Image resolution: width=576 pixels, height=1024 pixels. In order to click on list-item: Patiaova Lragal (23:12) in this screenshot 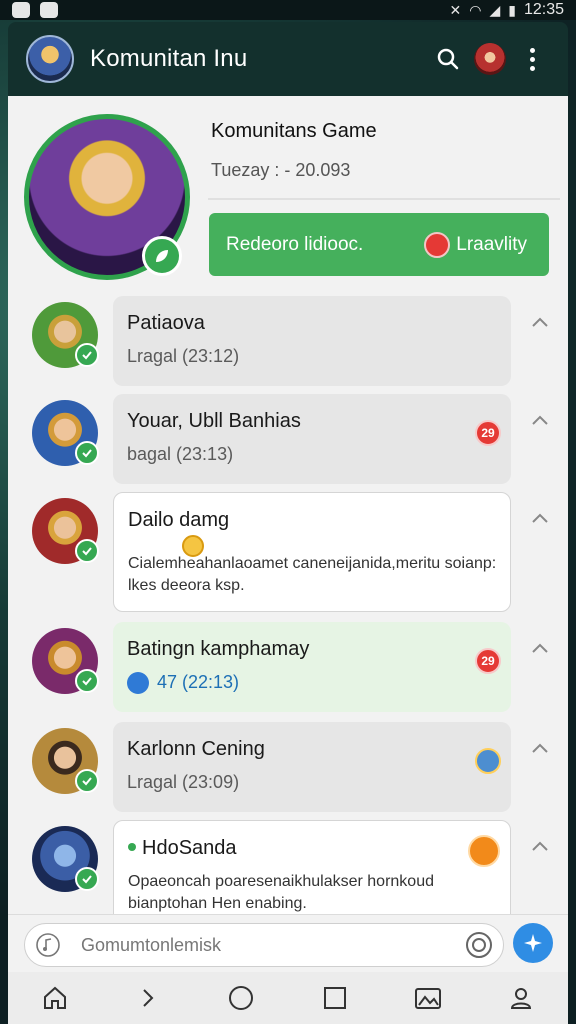, I will do `click(288, 343)`.